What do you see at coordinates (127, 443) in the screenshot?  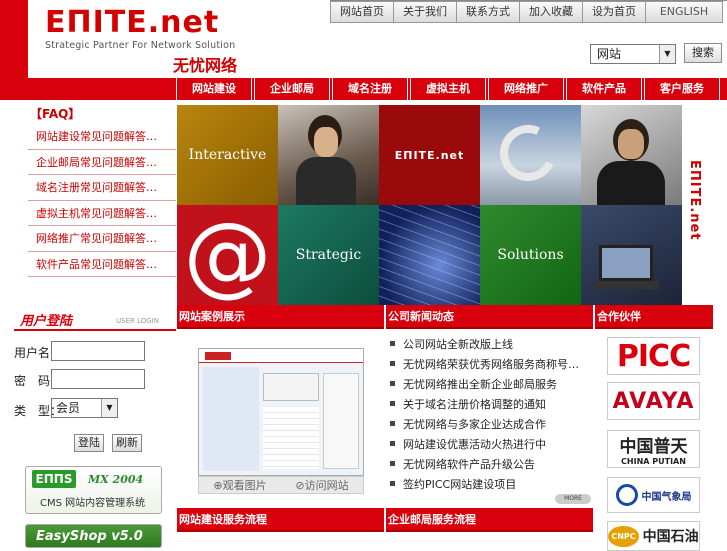 I see `refresh-button: 刷新` at bounding box center [127, 443].